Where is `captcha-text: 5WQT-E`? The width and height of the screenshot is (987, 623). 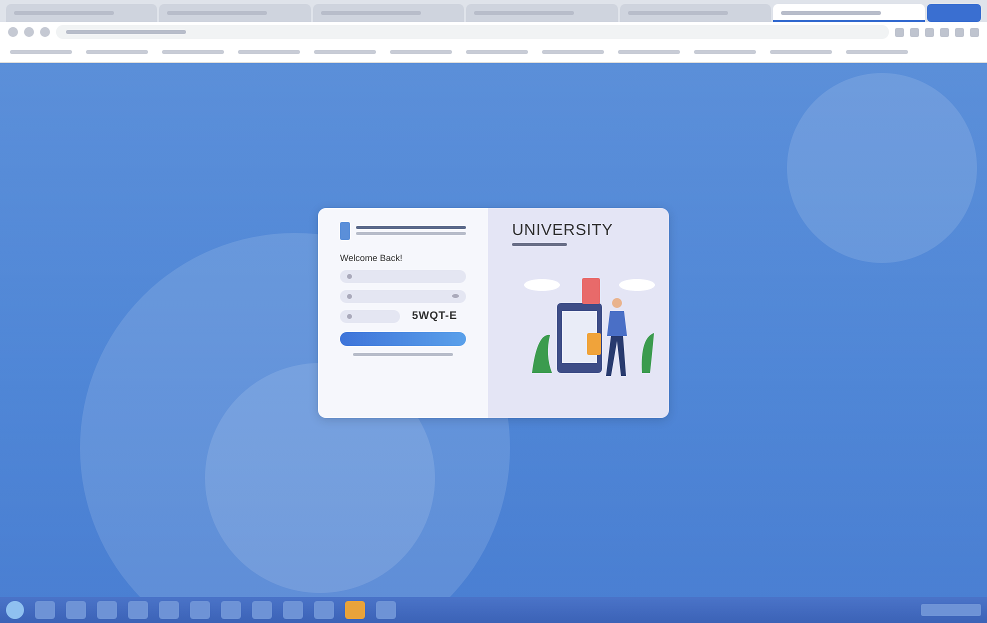
captcha-text: 5WQT-E is located at coordinates (435, 316).